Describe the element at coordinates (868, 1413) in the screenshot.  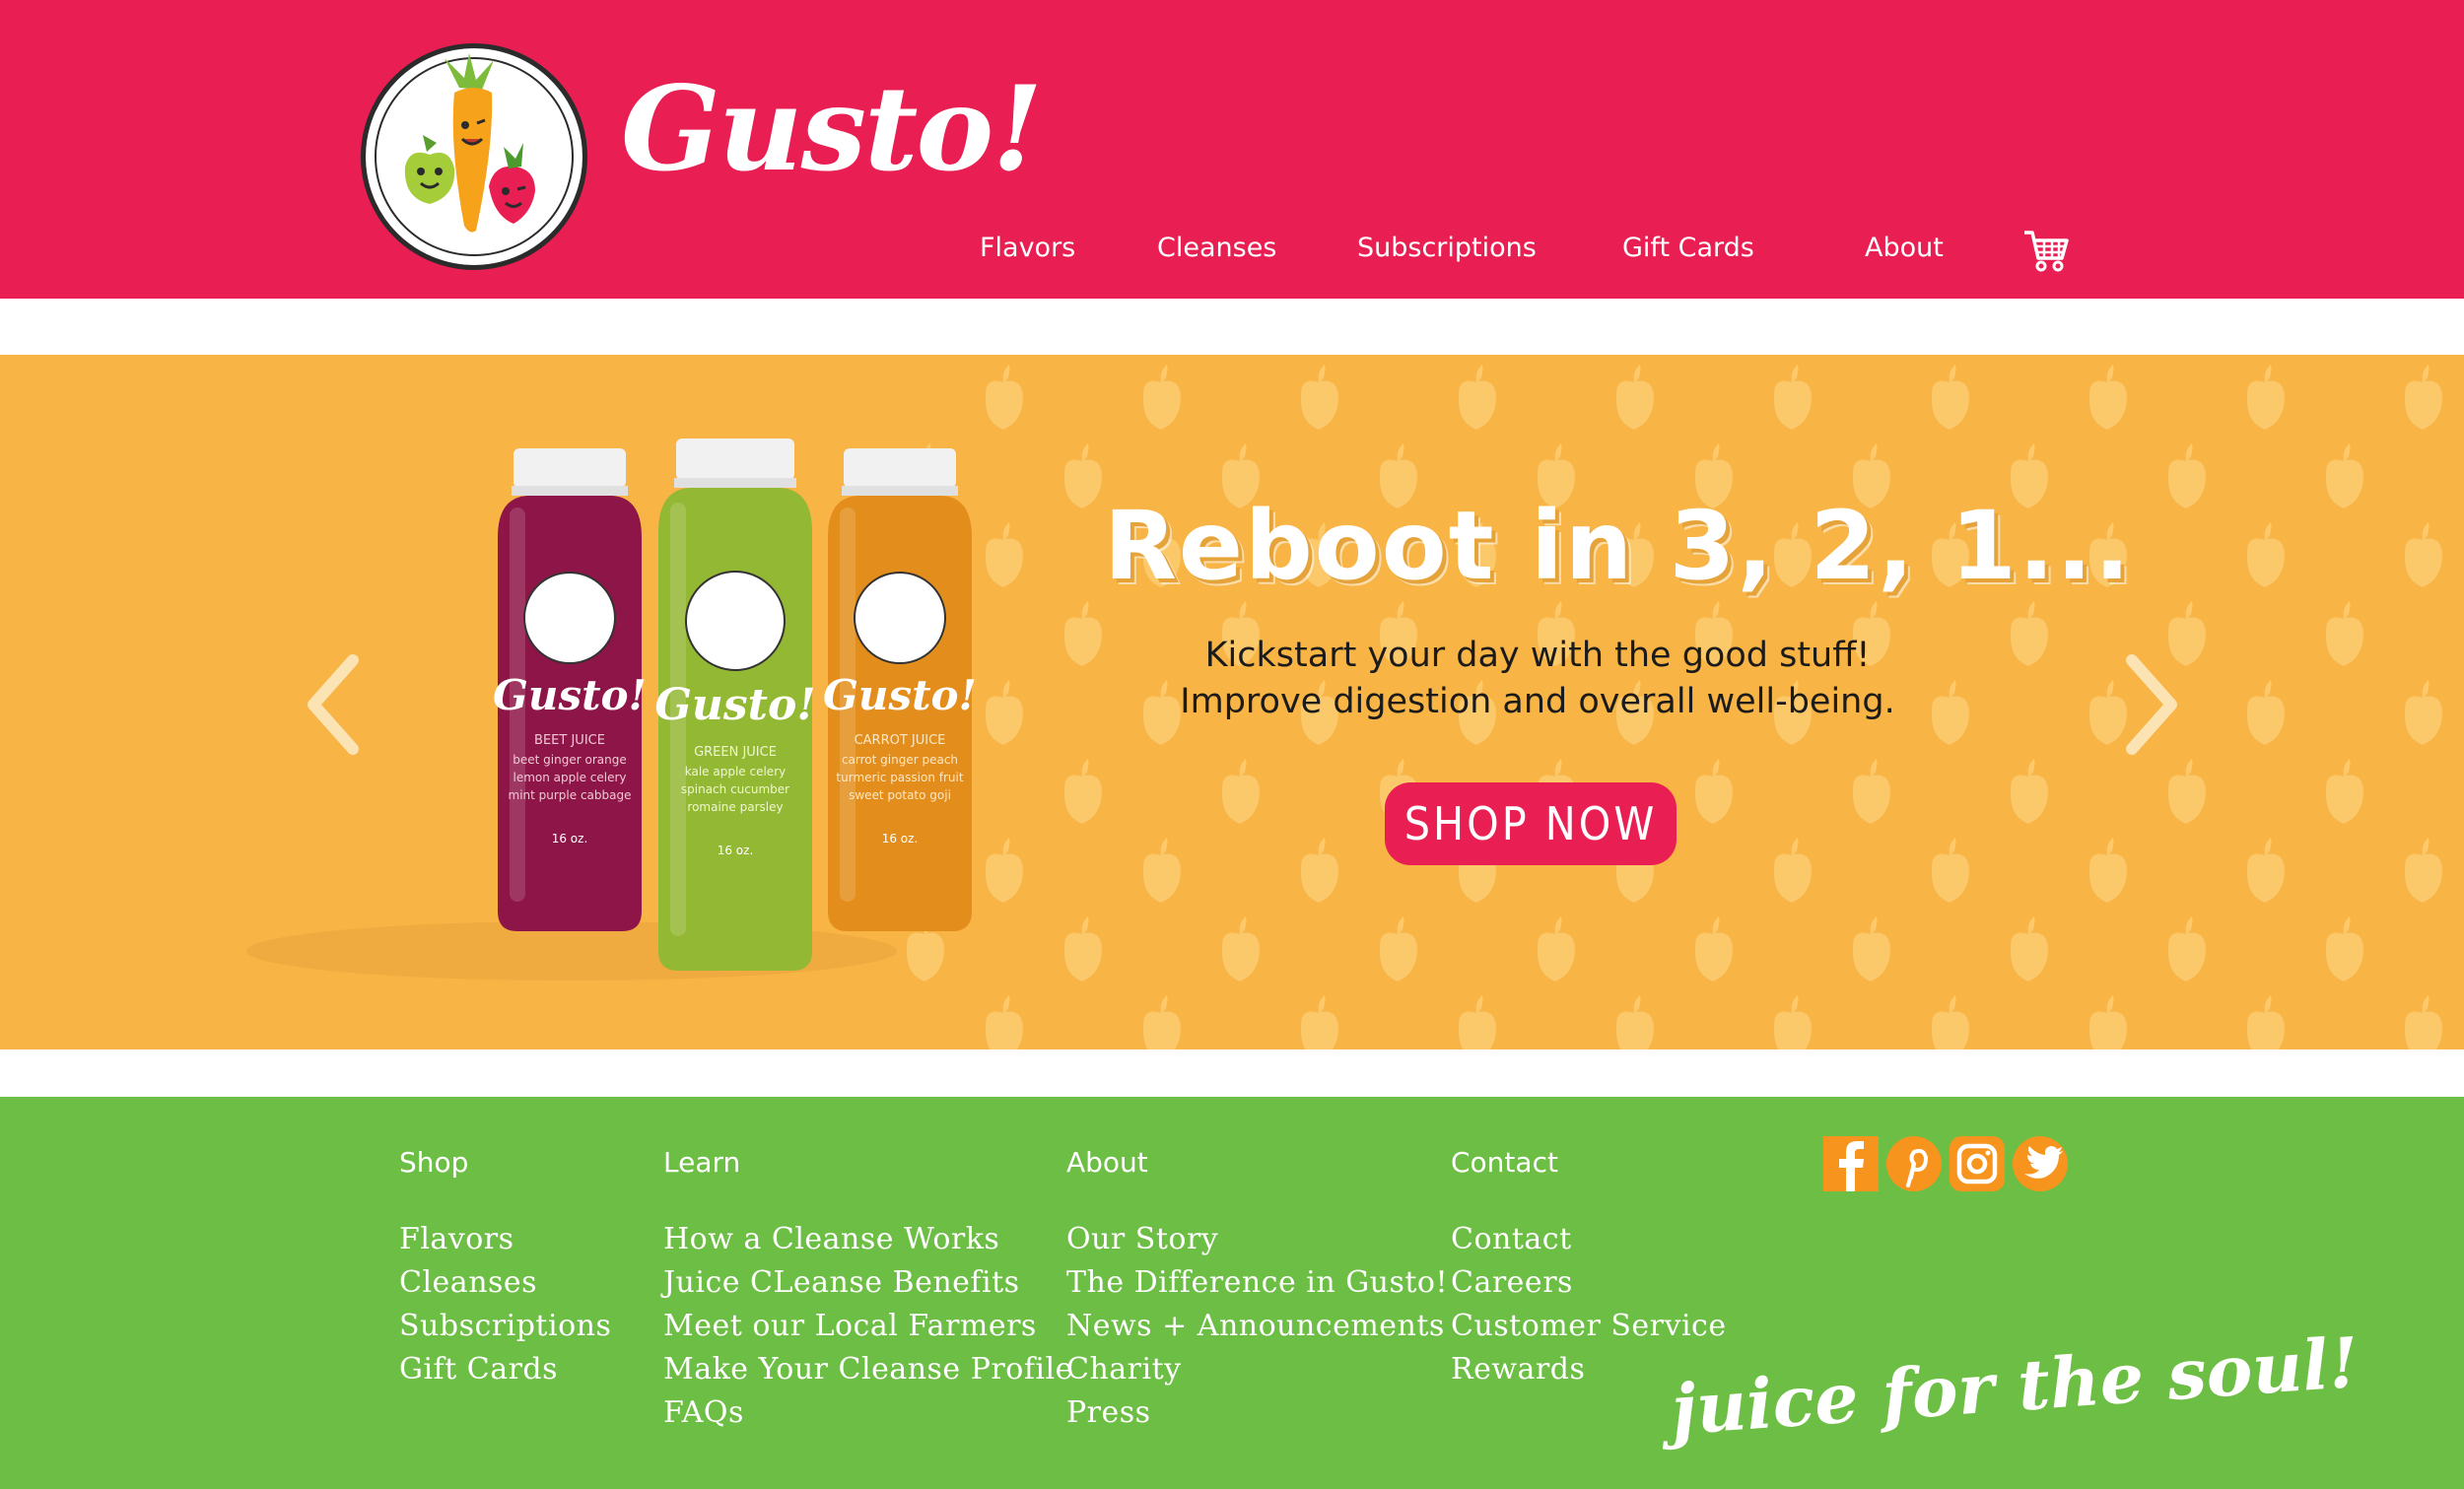
I see `footer-link-faqs: FAQs` at that location.